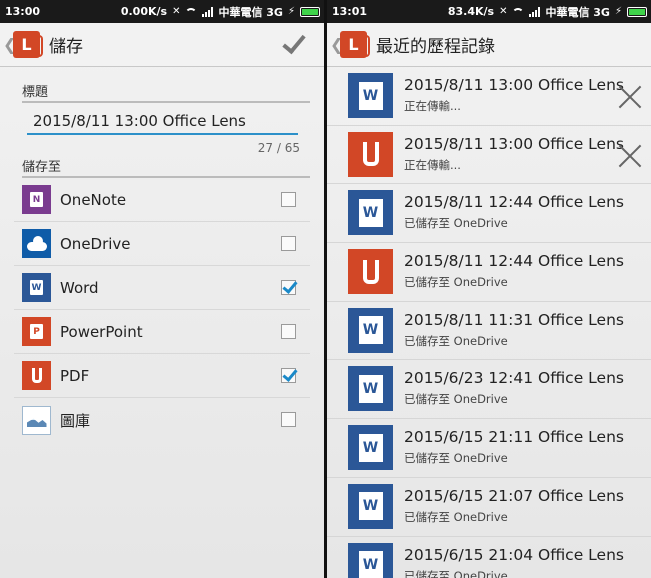 The height and width of the screenshot is (578, 651). What do you see at coordinates (162, 120) in the screenshot?
I see `title-input: 2015/8/11 13:00 Office Lens` at bounding box center [162, 120].